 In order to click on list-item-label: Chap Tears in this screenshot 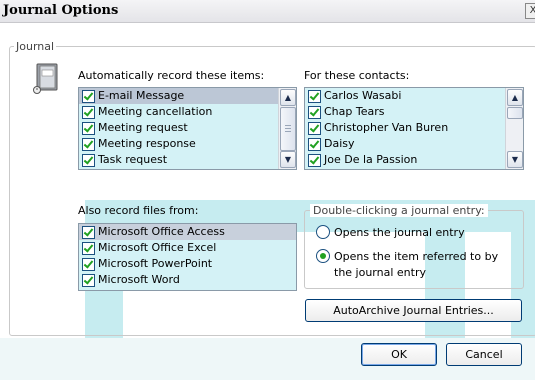, I will do `click(354, 111)`.